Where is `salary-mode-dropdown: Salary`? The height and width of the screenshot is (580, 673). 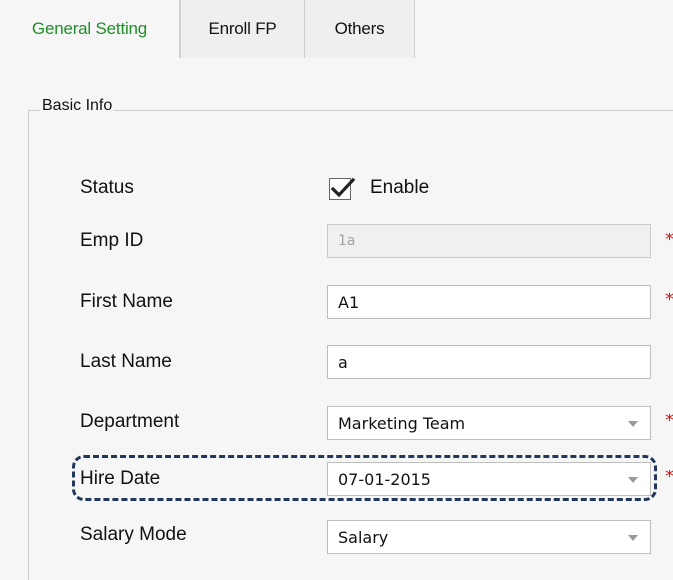 salary-mode-dropdown: Salary is located at coordinates (489, 537).